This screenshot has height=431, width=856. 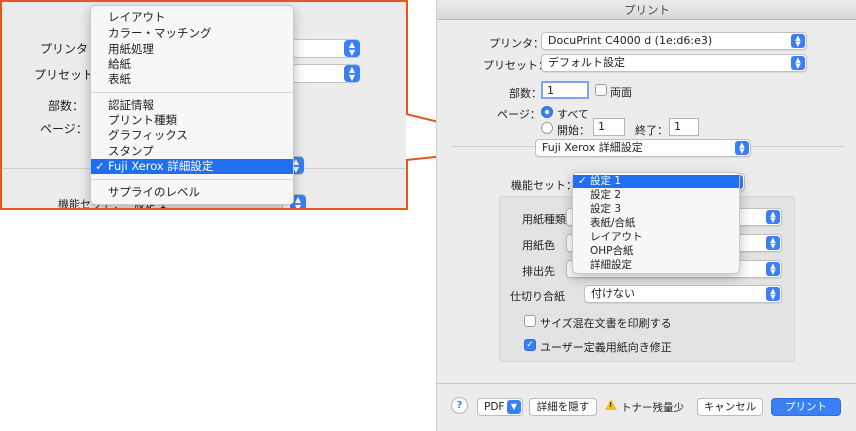 What do you see at coordinates (192, 17) in the screenshot?
I see `menu-item-layout: レイアウト` at bounding box center [192, 17].